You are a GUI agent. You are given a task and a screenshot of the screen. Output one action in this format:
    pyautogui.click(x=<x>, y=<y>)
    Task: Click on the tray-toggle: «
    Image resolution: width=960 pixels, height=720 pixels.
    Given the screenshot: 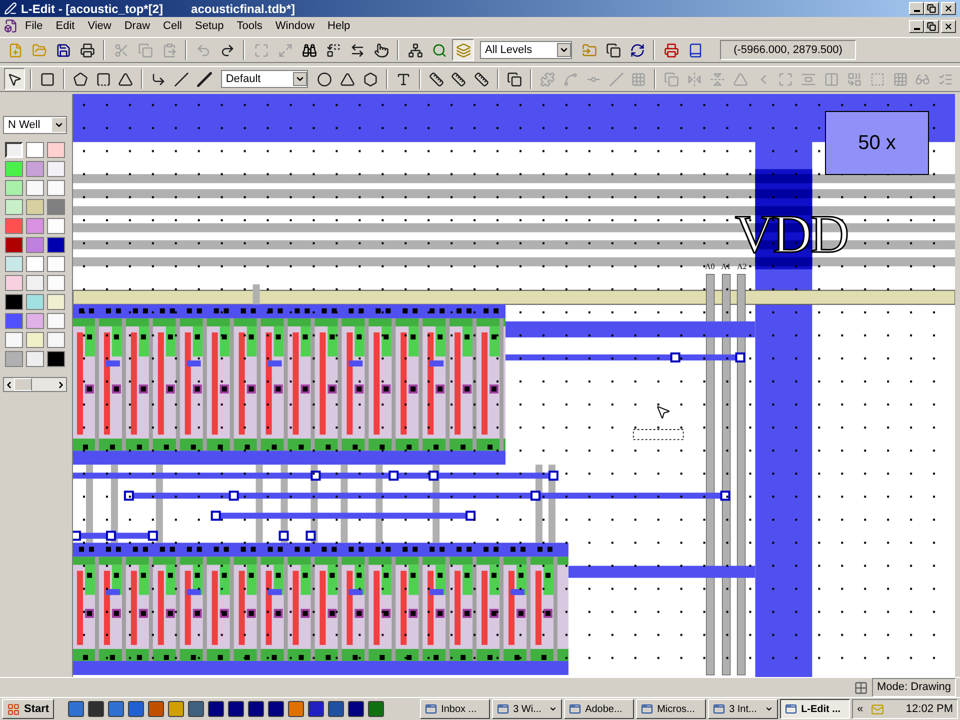 What is the action you would take?
    pyautogui.click(x=860, y=709)
    